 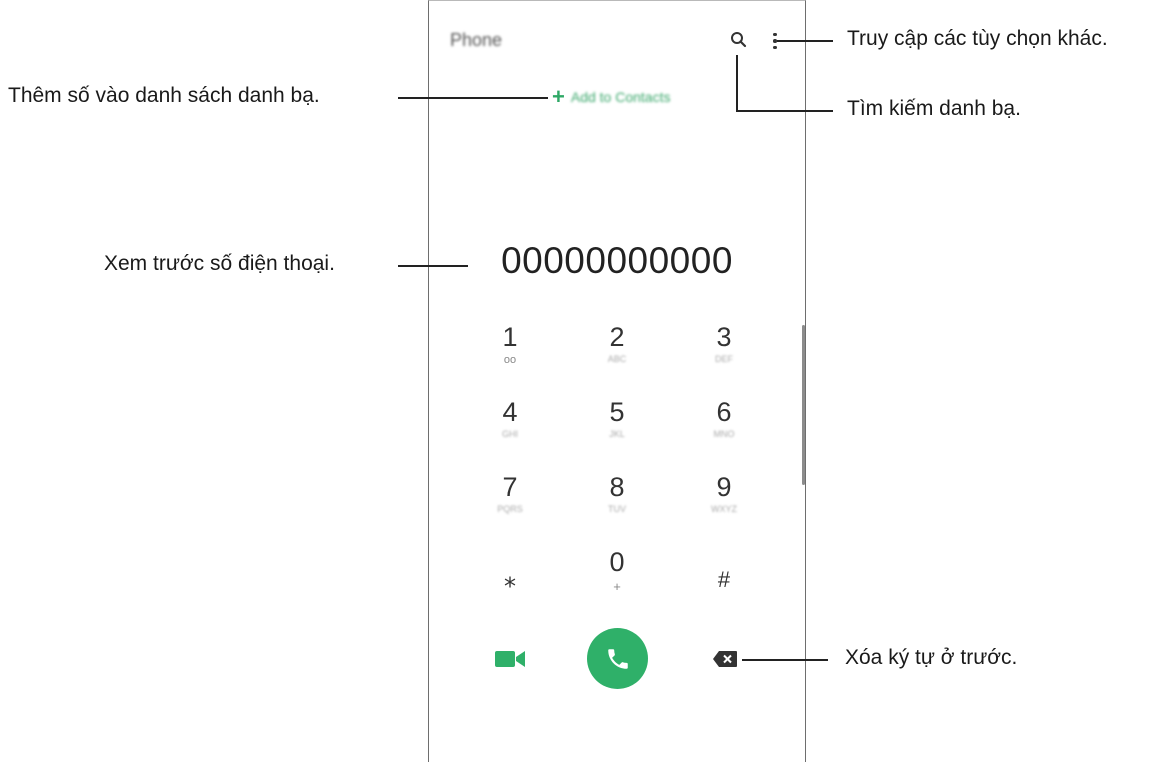 What do you see at coordinates (473, 98) in the screenshot?
I see `callout-line-add-contact` at bounding box center [473, 98].